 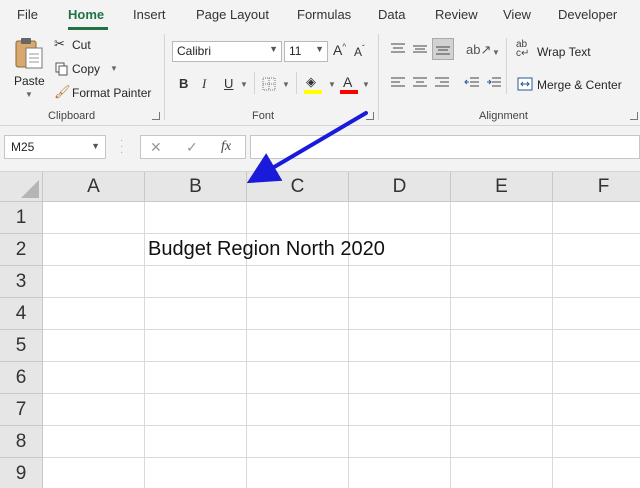 I want to click on italic-button: I, so click(x=204, y=84).